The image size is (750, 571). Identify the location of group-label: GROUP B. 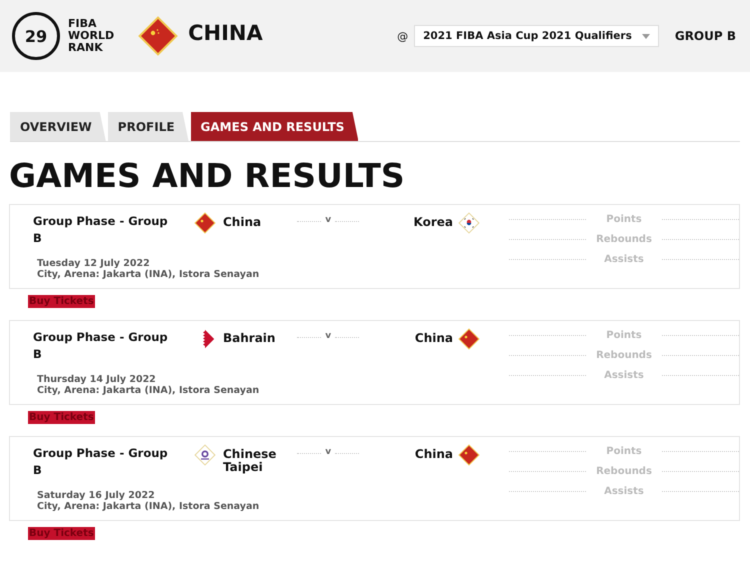
(705, 36).